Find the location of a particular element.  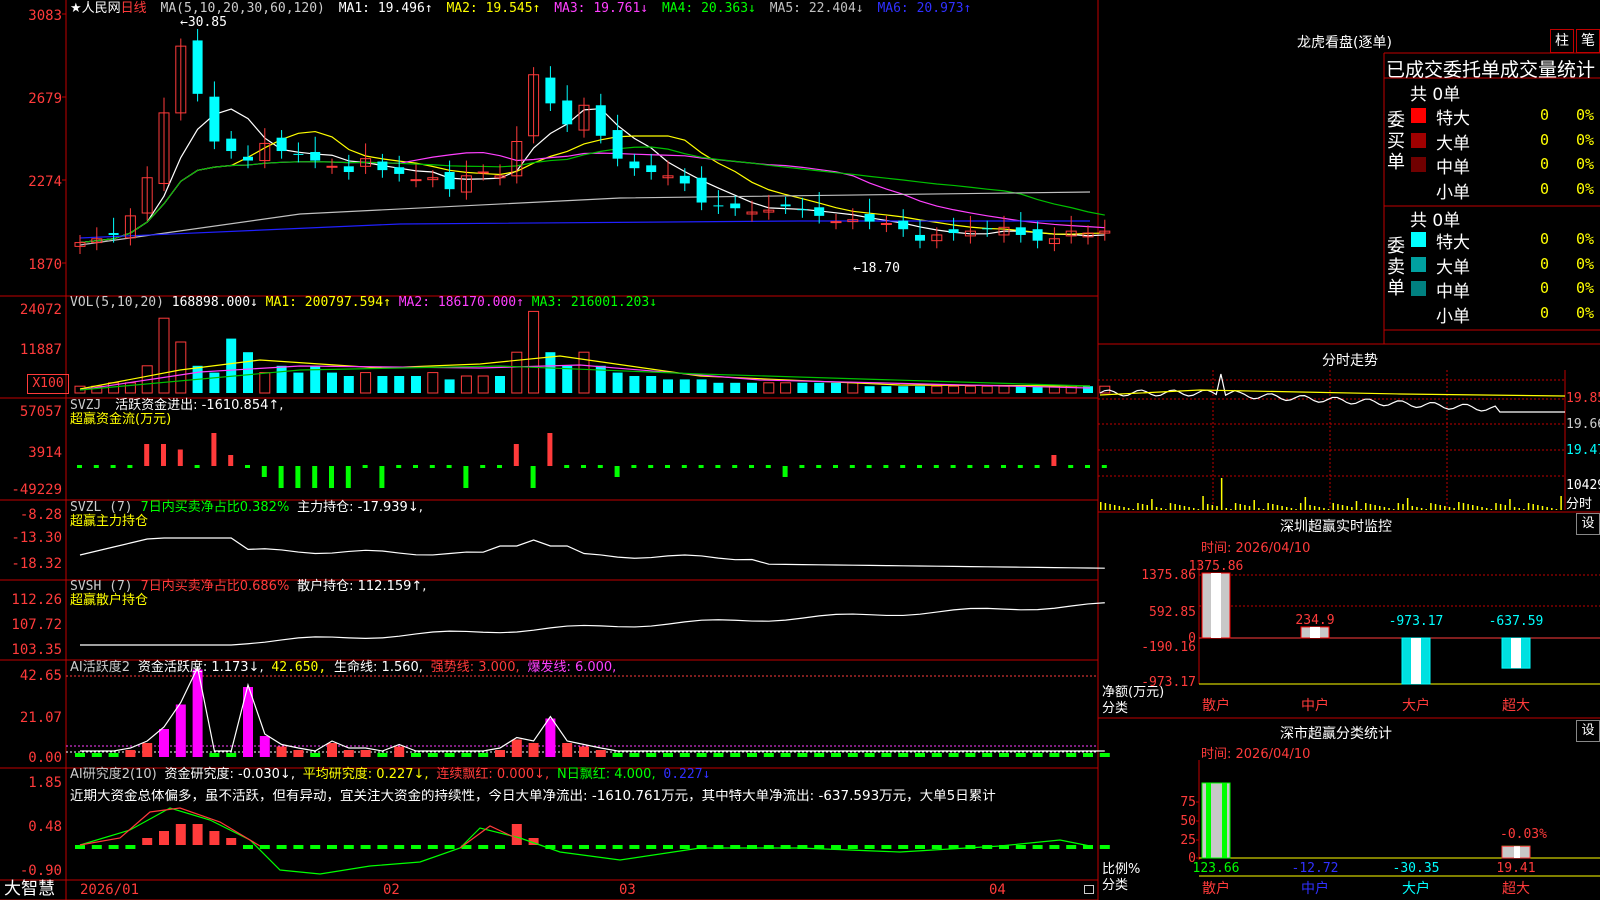

svsh-subtitle: 超赢散户持仓 is located at coordinates (109, 600).